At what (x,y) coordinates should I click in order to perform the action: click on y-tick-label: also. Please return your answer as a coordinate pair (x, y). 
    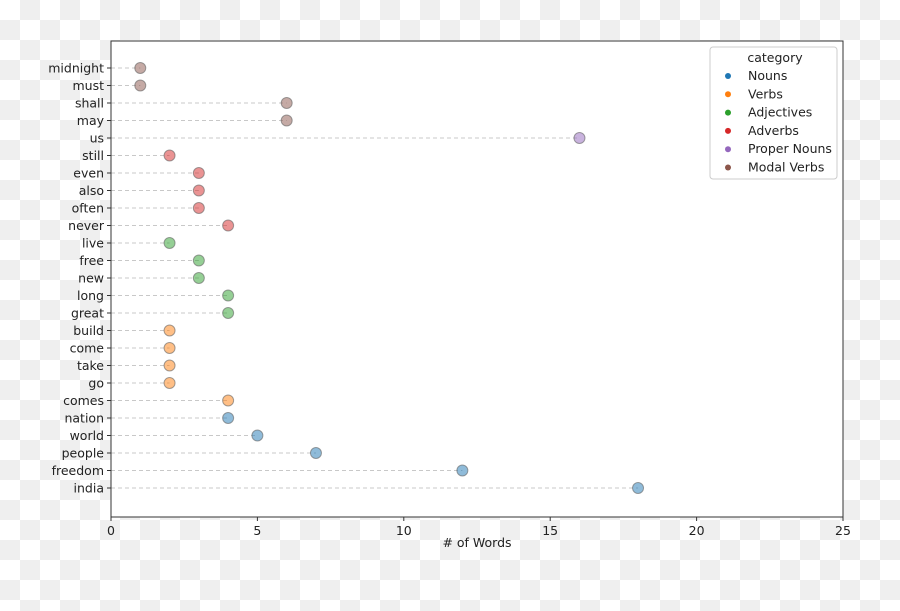
    Looking at the image, I should click on (91, 190).